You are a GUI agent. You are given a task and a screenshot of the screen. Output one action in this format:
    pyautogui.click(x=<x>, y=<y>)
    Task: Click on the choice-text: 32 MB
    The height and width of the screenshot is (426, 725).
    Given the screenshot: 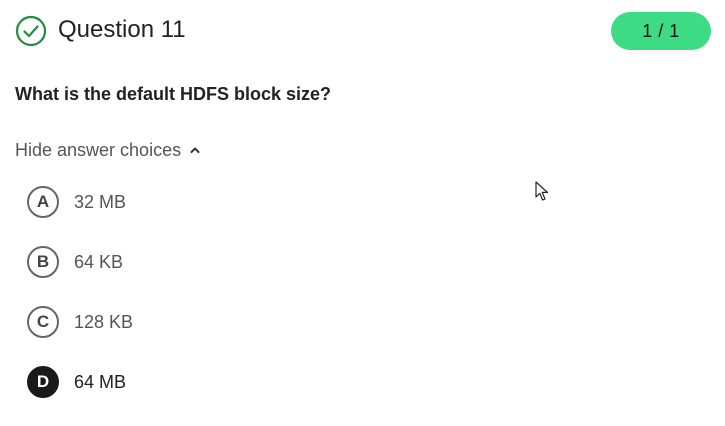 What is the action you would take?
    pyautogui.click(x=100, y=201)
    